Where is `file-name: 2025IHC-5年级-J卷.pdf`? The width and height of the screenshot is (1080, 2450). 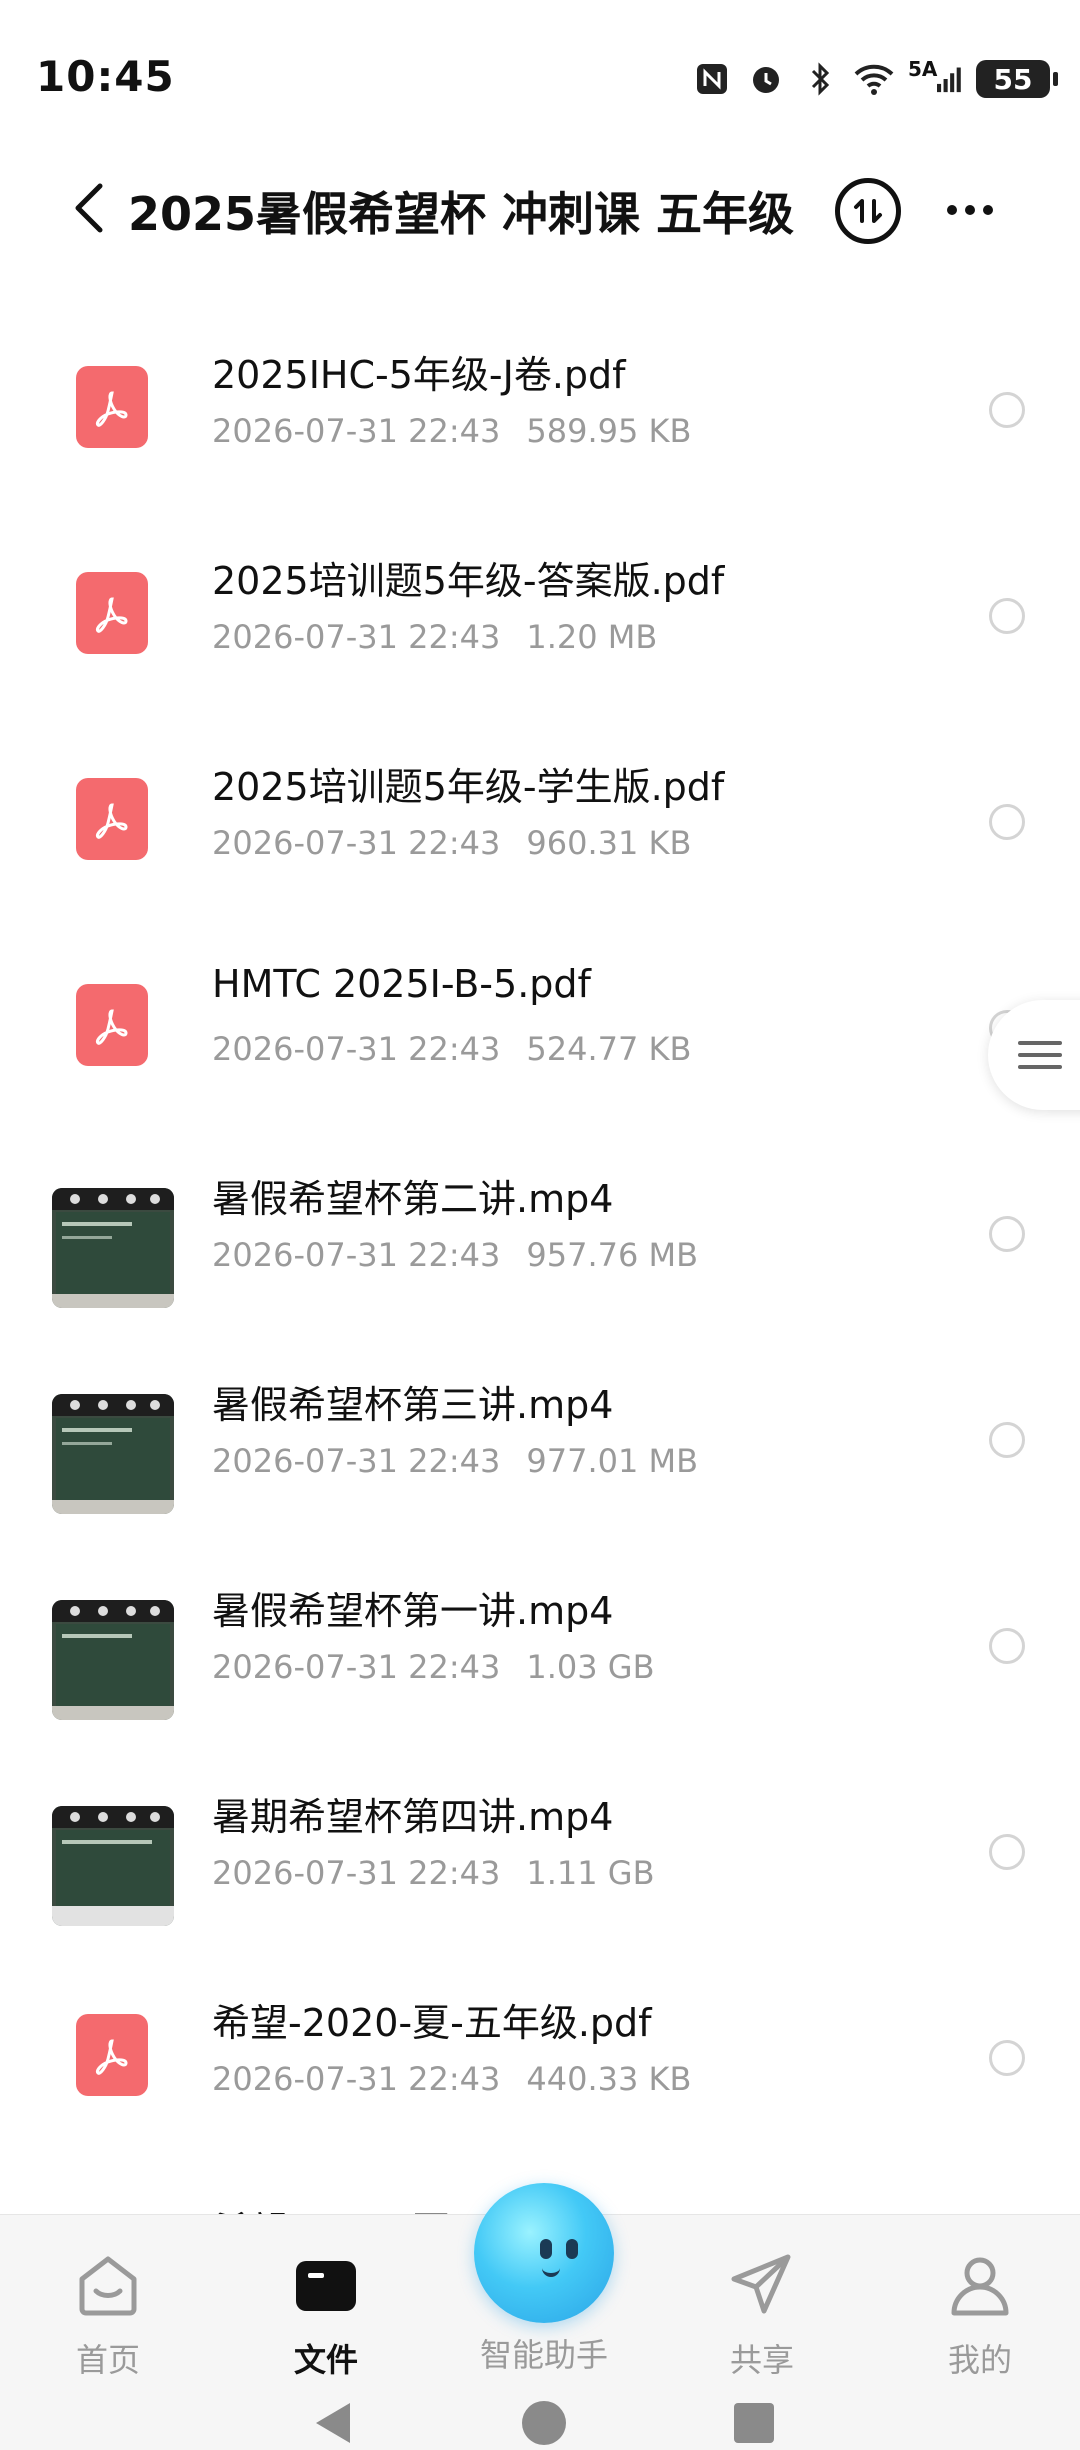
file-name: 2025IHC-5年级-J卷.pdf is located at coordinates (419, 375).